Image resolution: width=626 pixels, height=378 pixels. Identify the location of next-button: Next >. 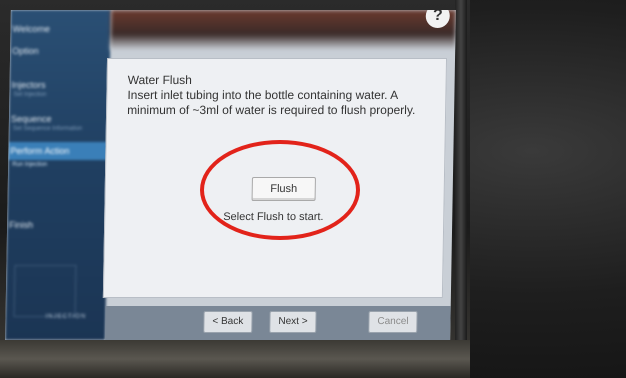
(293, 322).